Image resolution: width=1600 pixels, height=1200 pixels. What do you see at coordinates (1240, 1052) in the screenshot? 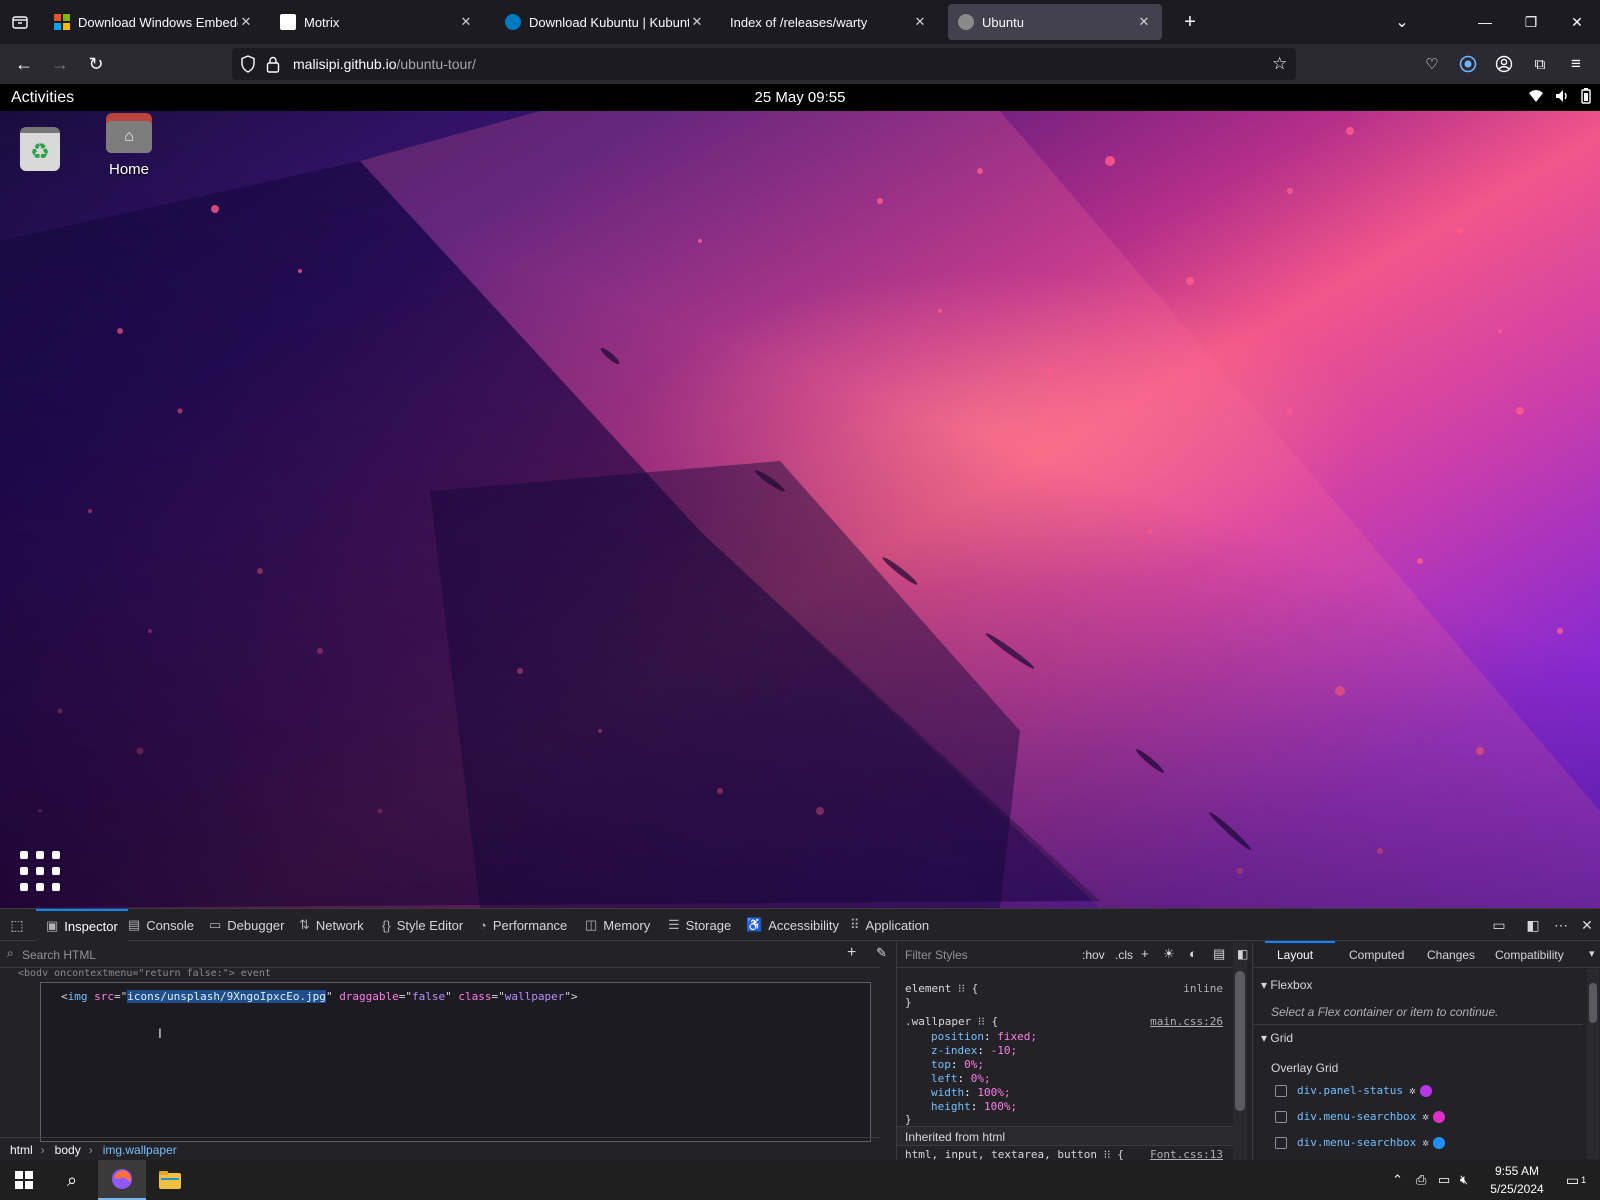
I see `rules-scrollbar` at bounding box center [1240, 1052].